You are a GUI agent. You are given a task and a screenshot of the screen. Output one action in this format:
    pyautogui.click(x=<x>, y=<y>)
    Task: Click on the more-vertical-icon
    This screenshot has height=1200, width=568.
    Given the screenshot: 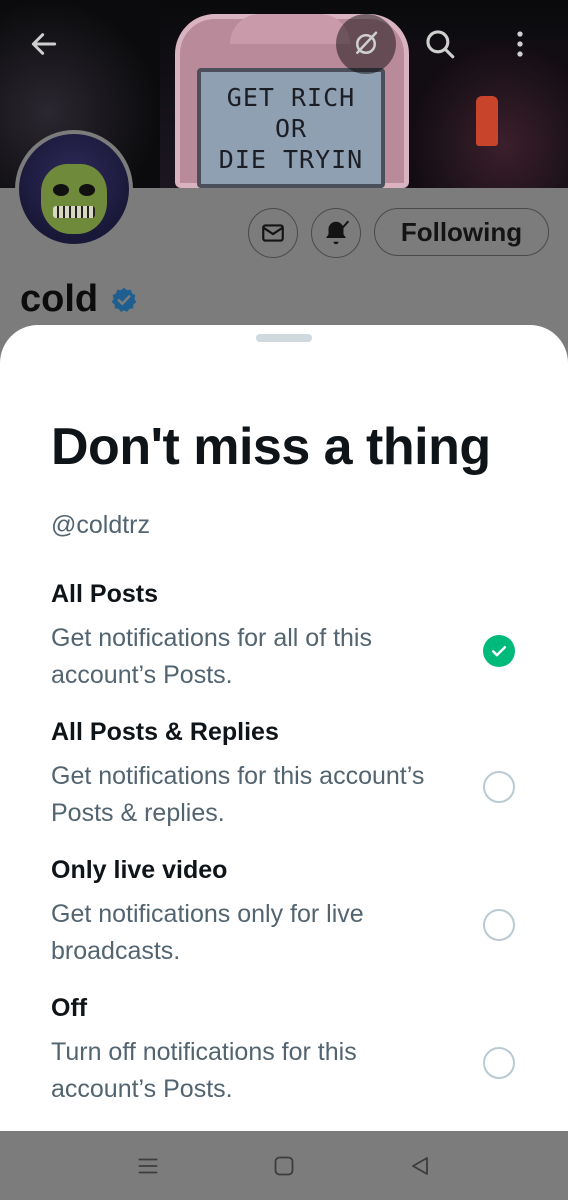 What is the action you would take?
    pyautogui.click(x=520, y=44)
    